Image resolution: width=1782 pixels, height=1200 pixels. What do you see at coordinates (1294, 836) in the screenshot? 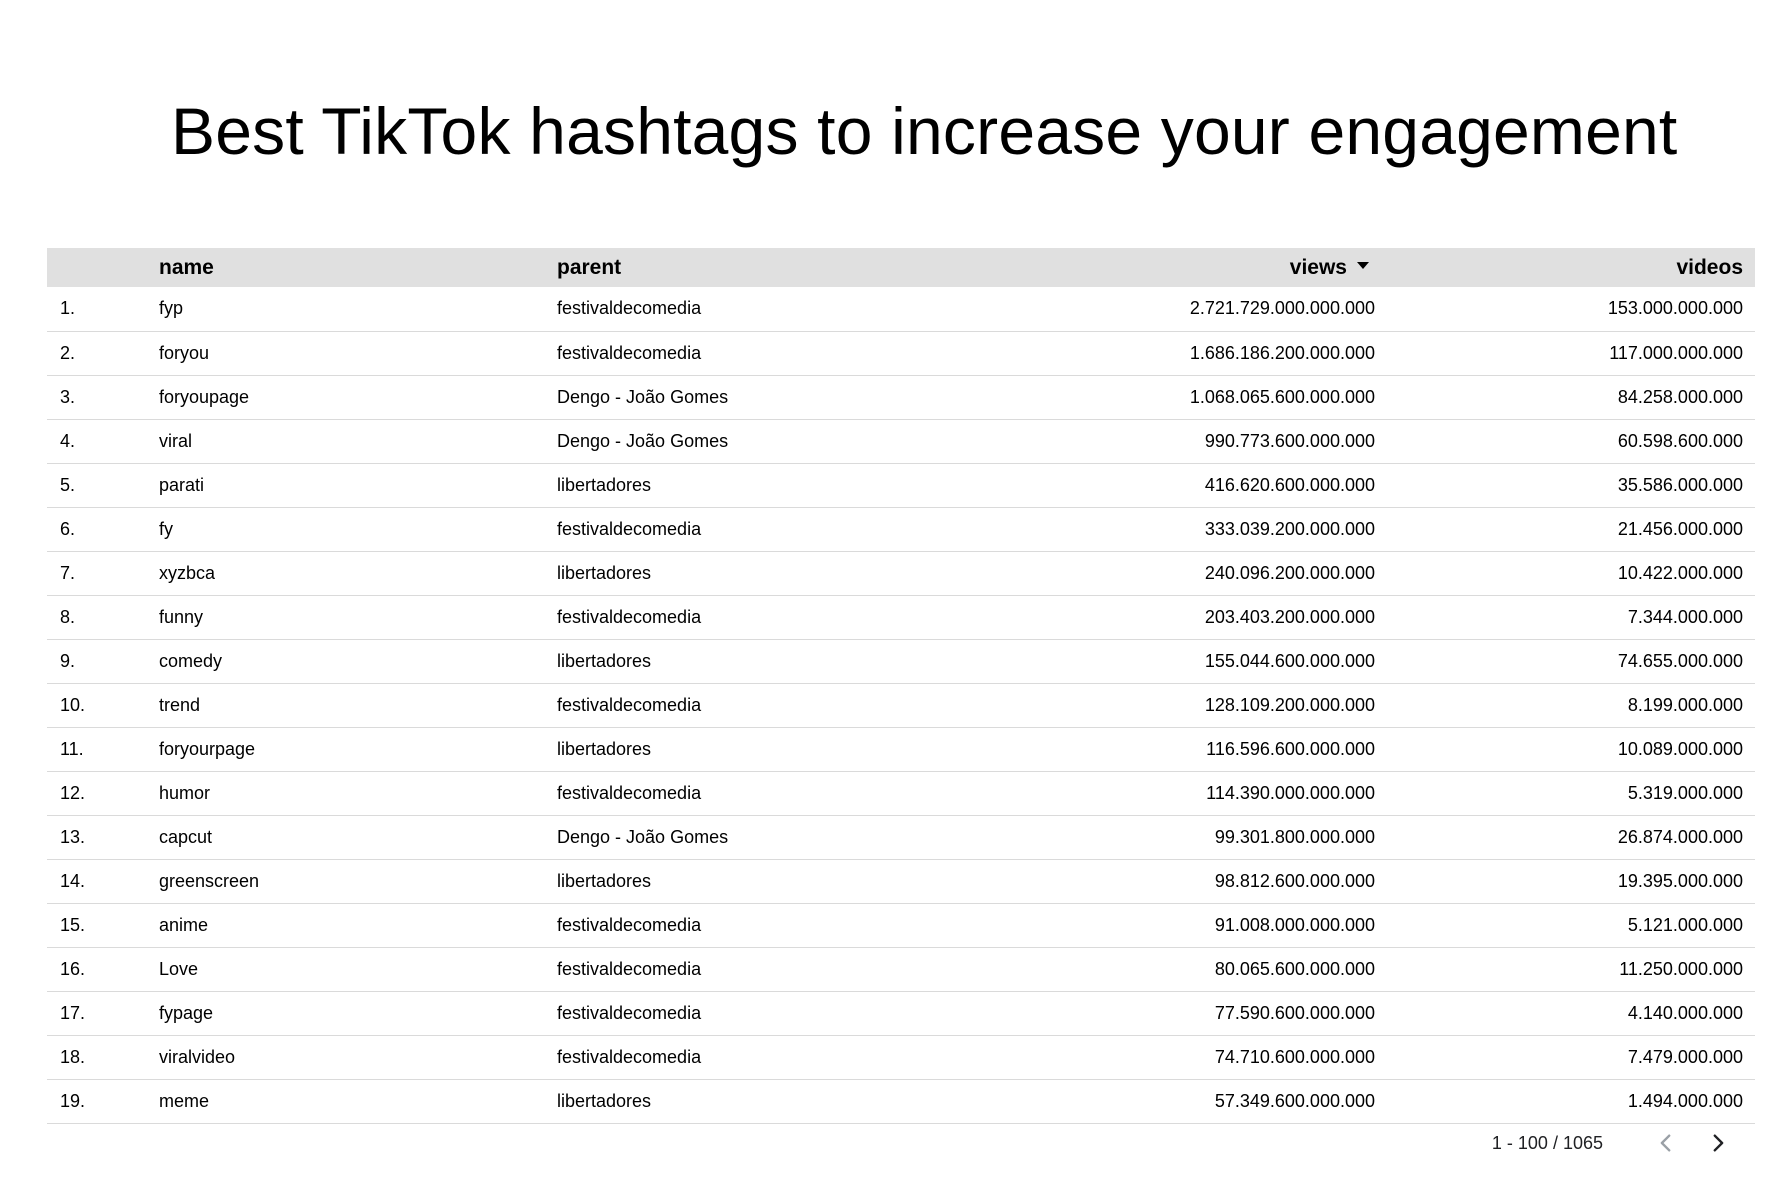
I see `cell-views: 99.301.800.000.000` at bounding box center [1294, 836].